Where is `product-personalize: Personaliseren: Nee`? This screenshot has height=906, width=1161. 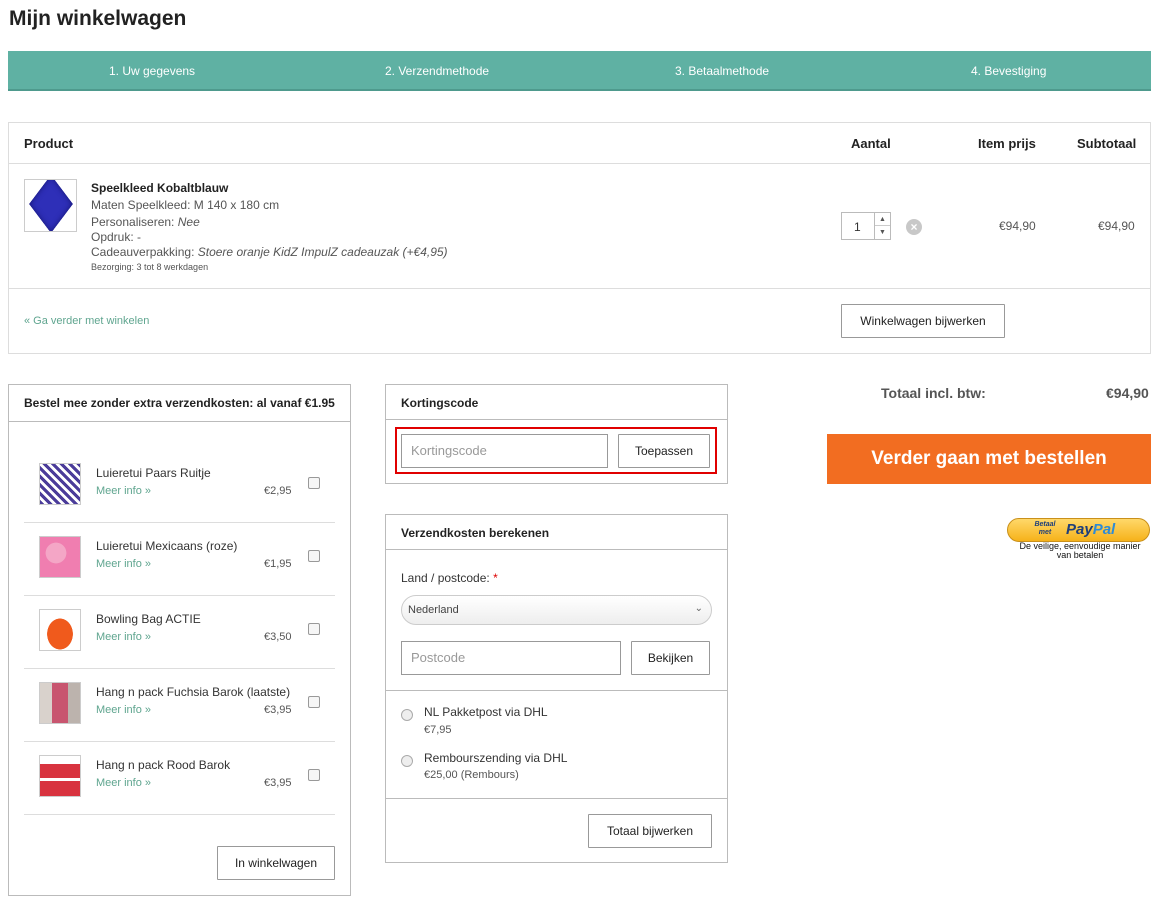 product-personalize: Personaliseren: Nee is located at coordinates (145, 222).